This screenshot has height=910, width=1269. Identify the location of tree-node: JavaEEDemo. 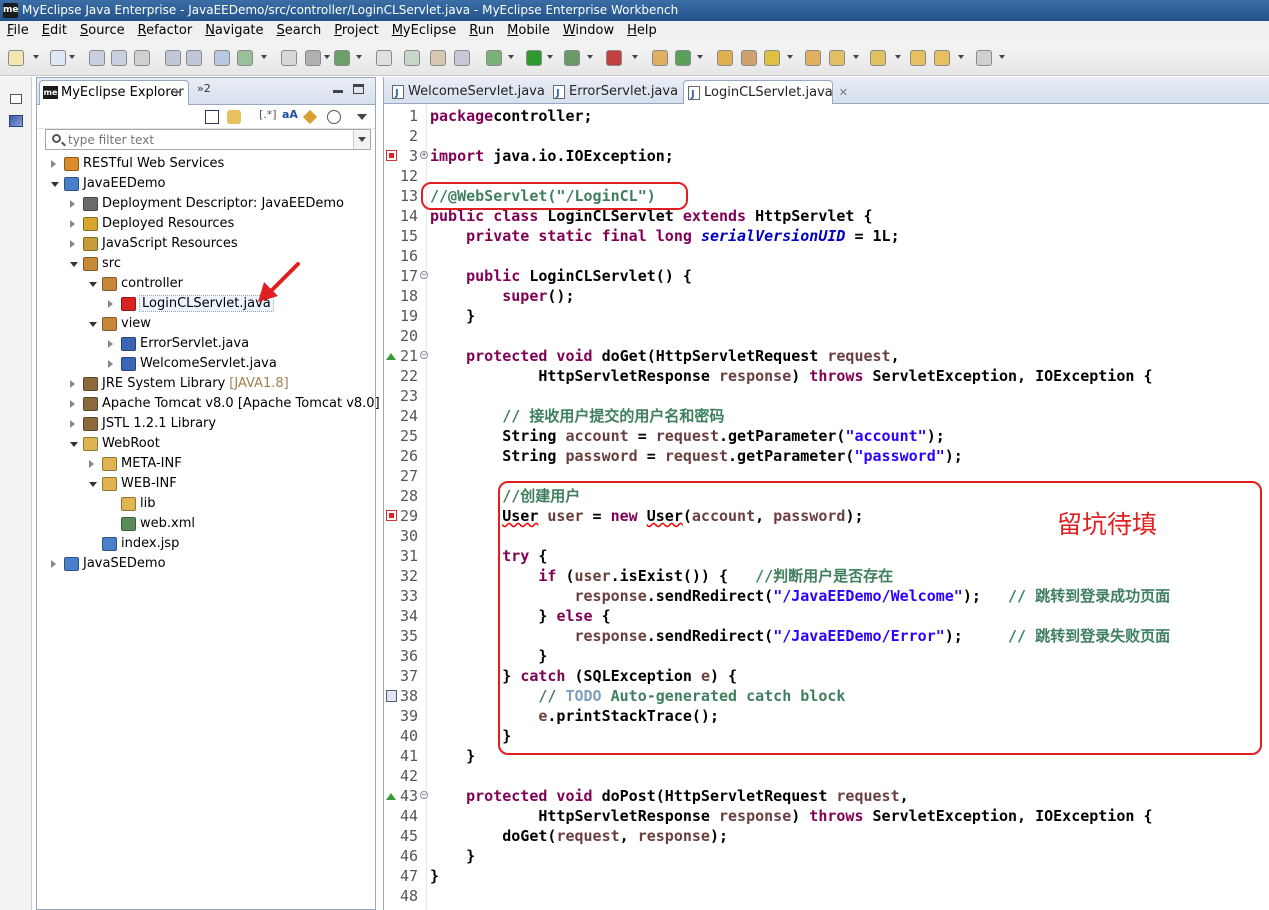
(206, 184).